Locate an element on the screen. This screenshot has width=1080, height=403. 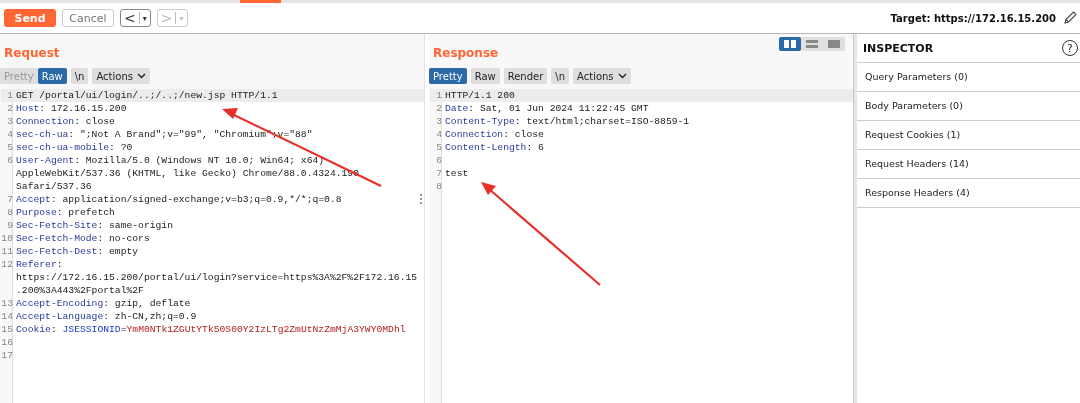
square-icon is located at coordinates (834, 44).